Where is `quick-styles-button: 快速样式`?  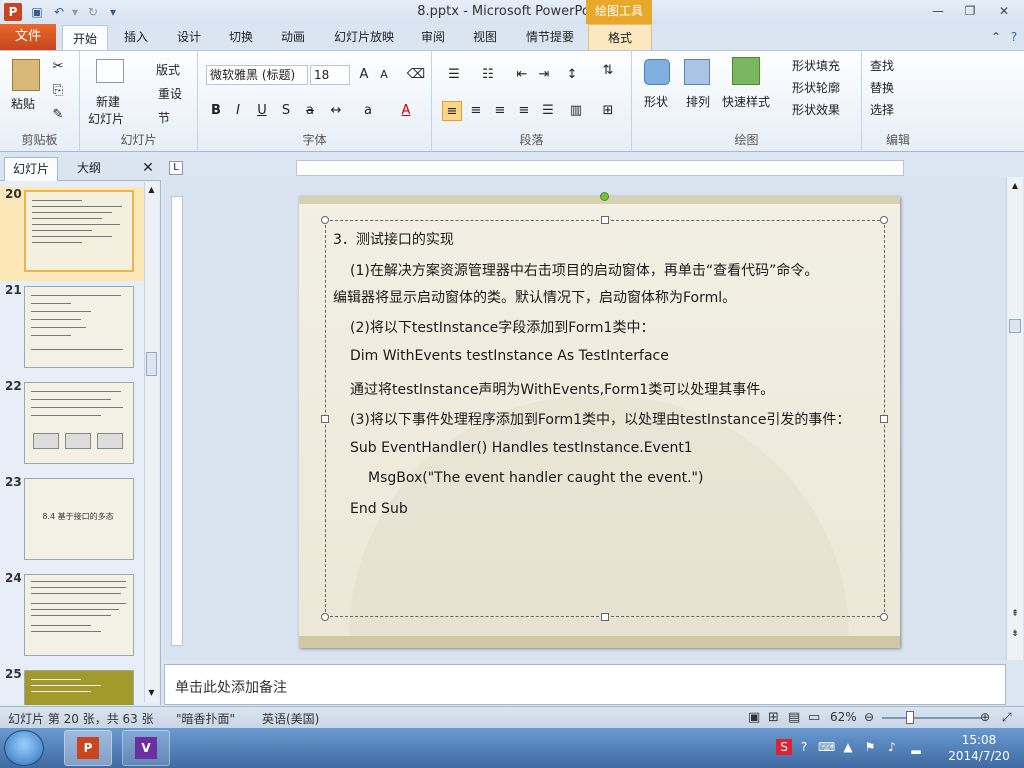
quick-styles-button: 快速样式 is located at coordinates (746, 101).